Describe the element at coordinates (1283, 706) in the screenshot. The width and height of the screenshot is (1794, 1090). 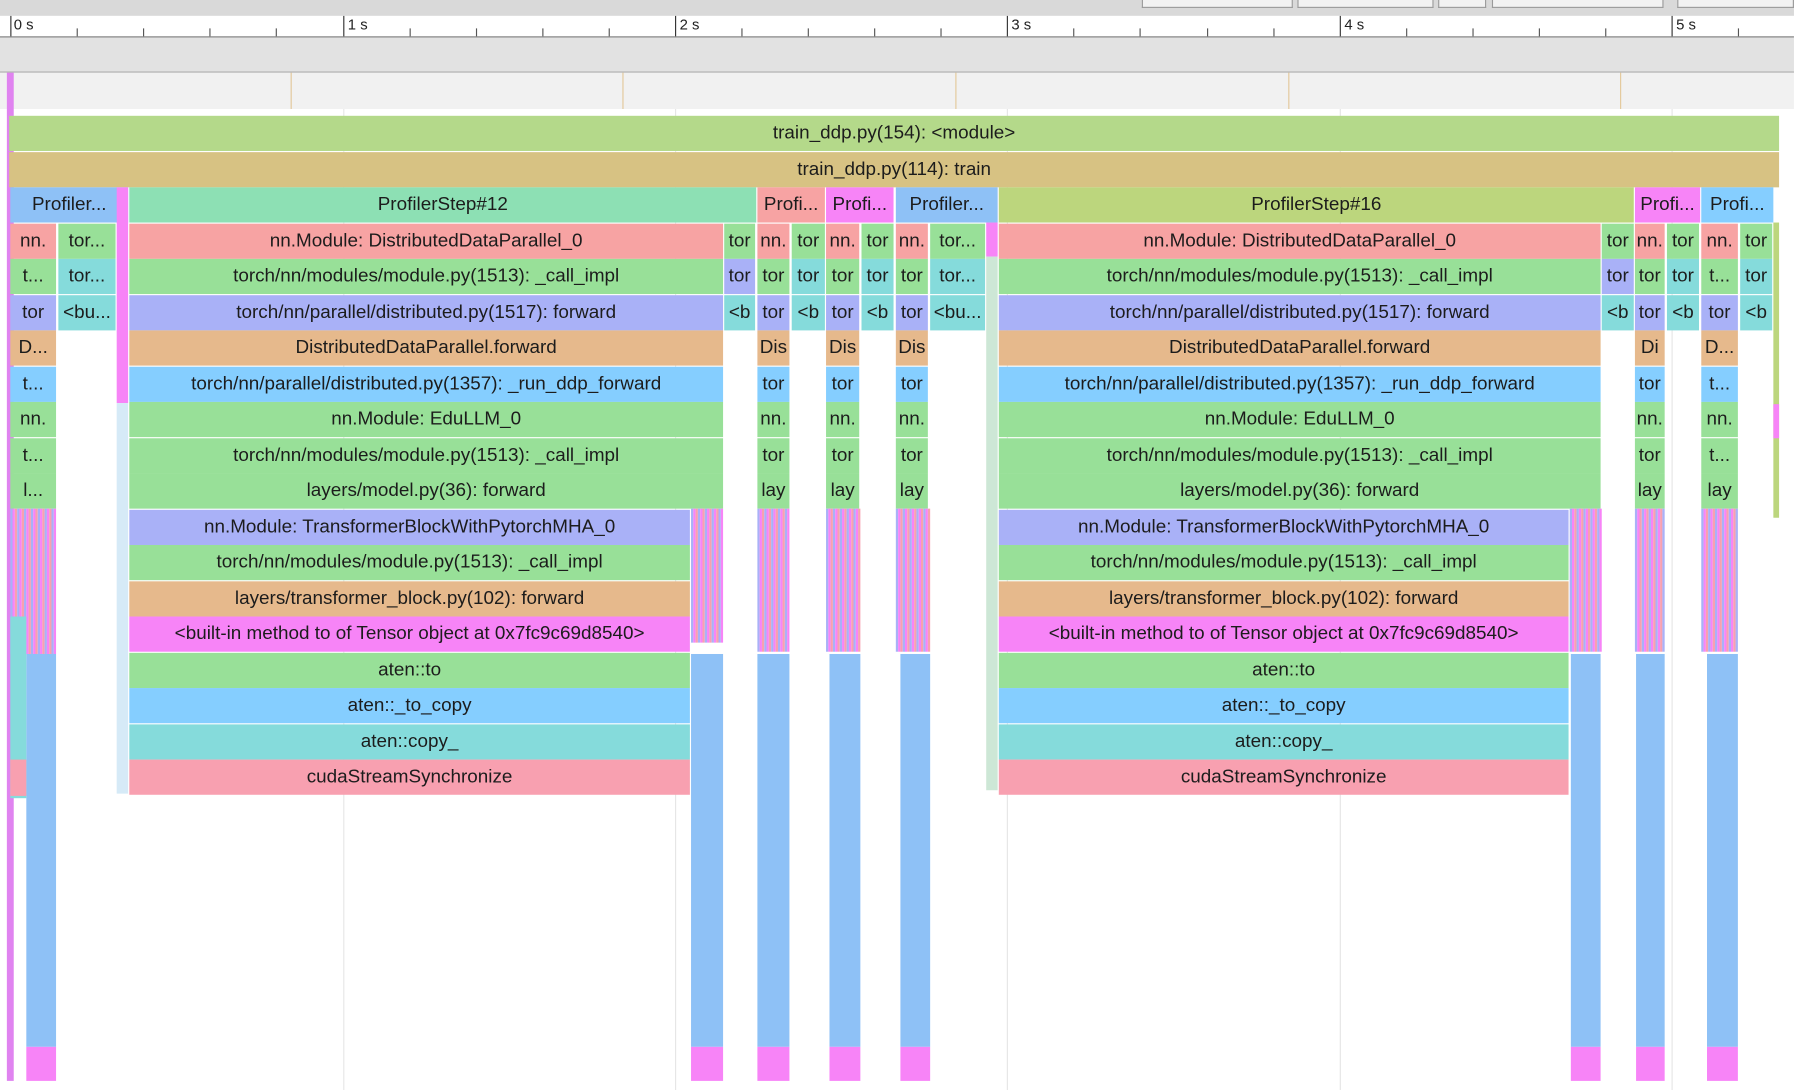
I see `frame-aten-to-copy: aten::_to_copy` at that location.